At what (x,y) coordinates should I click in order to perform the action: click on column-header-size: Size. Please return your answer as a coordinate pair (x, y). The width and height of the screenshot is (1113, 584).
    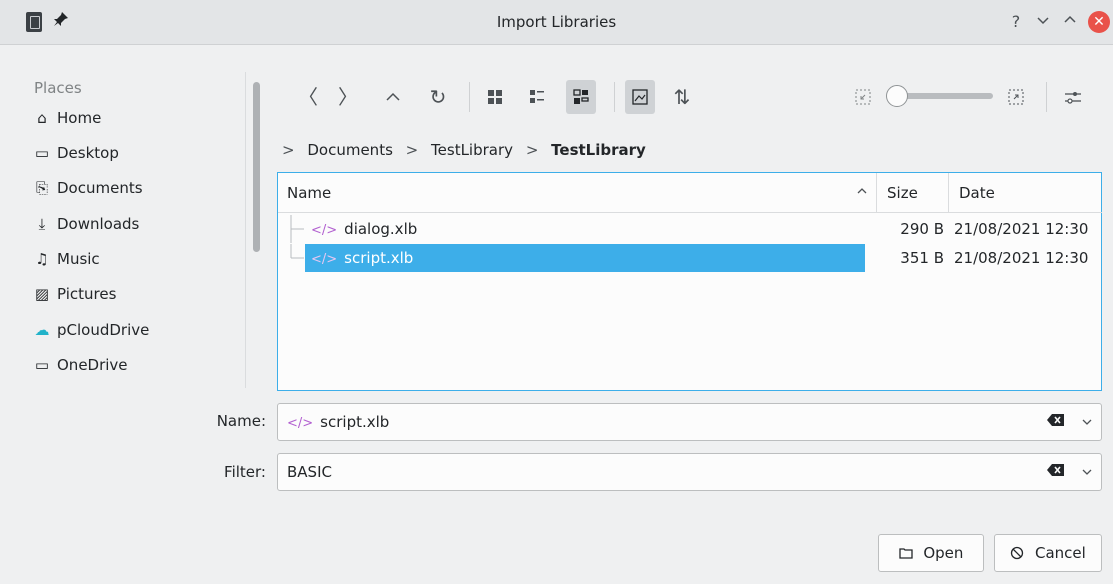
    Looking at the image, I should click on (912, 193).